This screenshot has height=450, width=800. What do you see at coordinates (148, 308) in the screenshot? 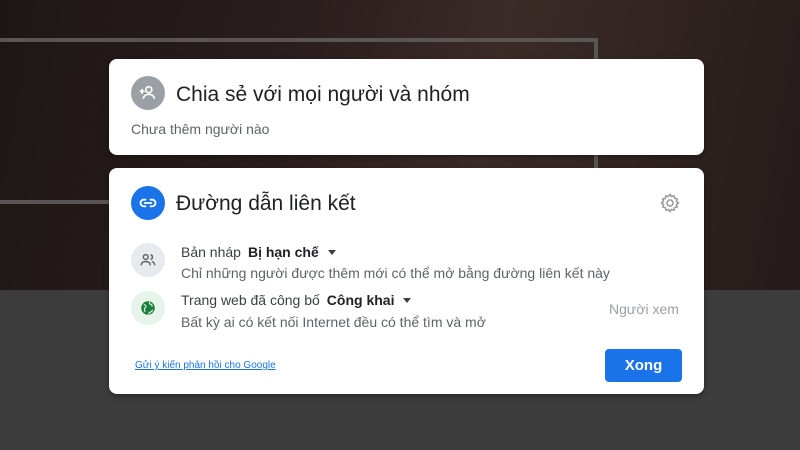
I see `globe-icon` at bounding box center [148, 308].